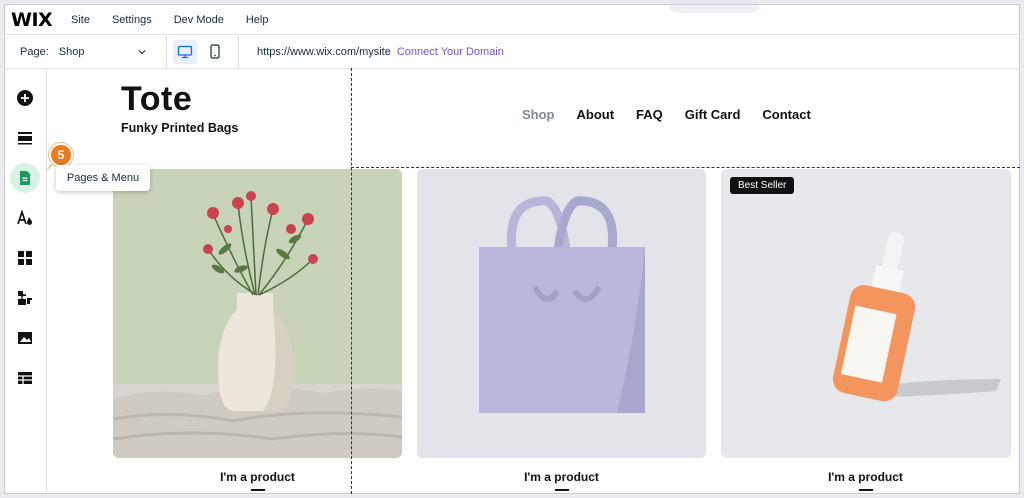  What do you see at coordinates (26, 281) in the screenshot?
I see `left-tool-rail` at bounding box center [26, 281].